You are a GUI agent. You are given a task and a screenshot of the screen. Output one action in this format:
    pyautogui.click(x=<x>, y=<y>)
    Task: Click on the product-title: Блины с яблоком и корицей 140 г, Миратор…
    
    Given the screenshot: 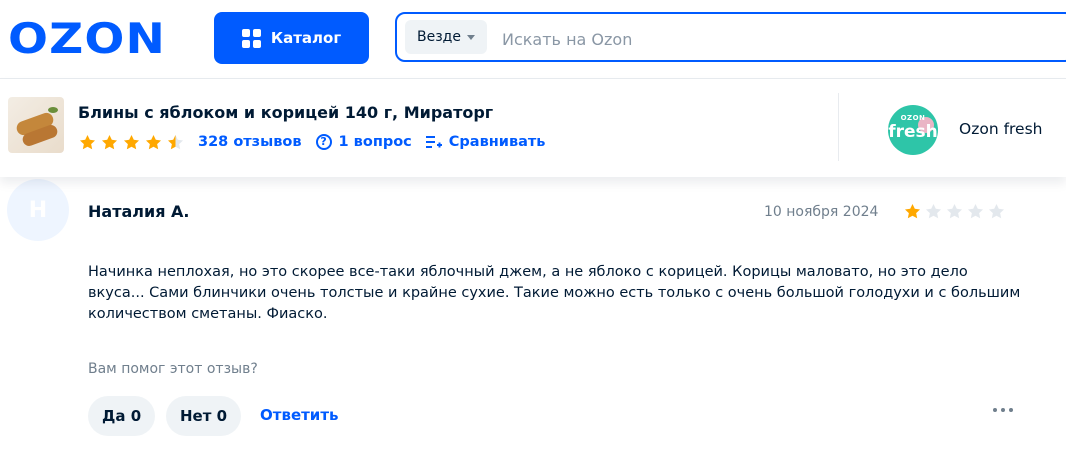 What is the action you would take?
    pyautogui.click(x=285, y=112)
    